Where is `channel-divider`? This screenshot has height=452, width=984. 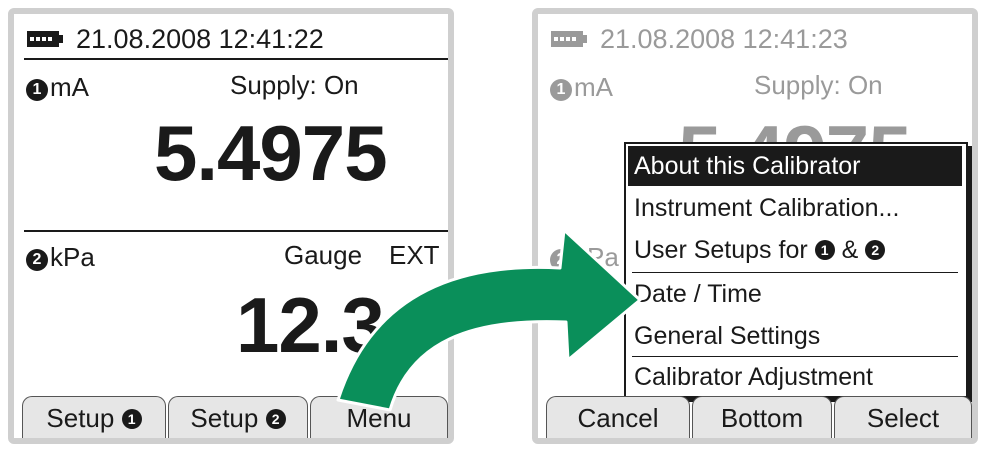
channel-divider is located at coordinates (236, 231).